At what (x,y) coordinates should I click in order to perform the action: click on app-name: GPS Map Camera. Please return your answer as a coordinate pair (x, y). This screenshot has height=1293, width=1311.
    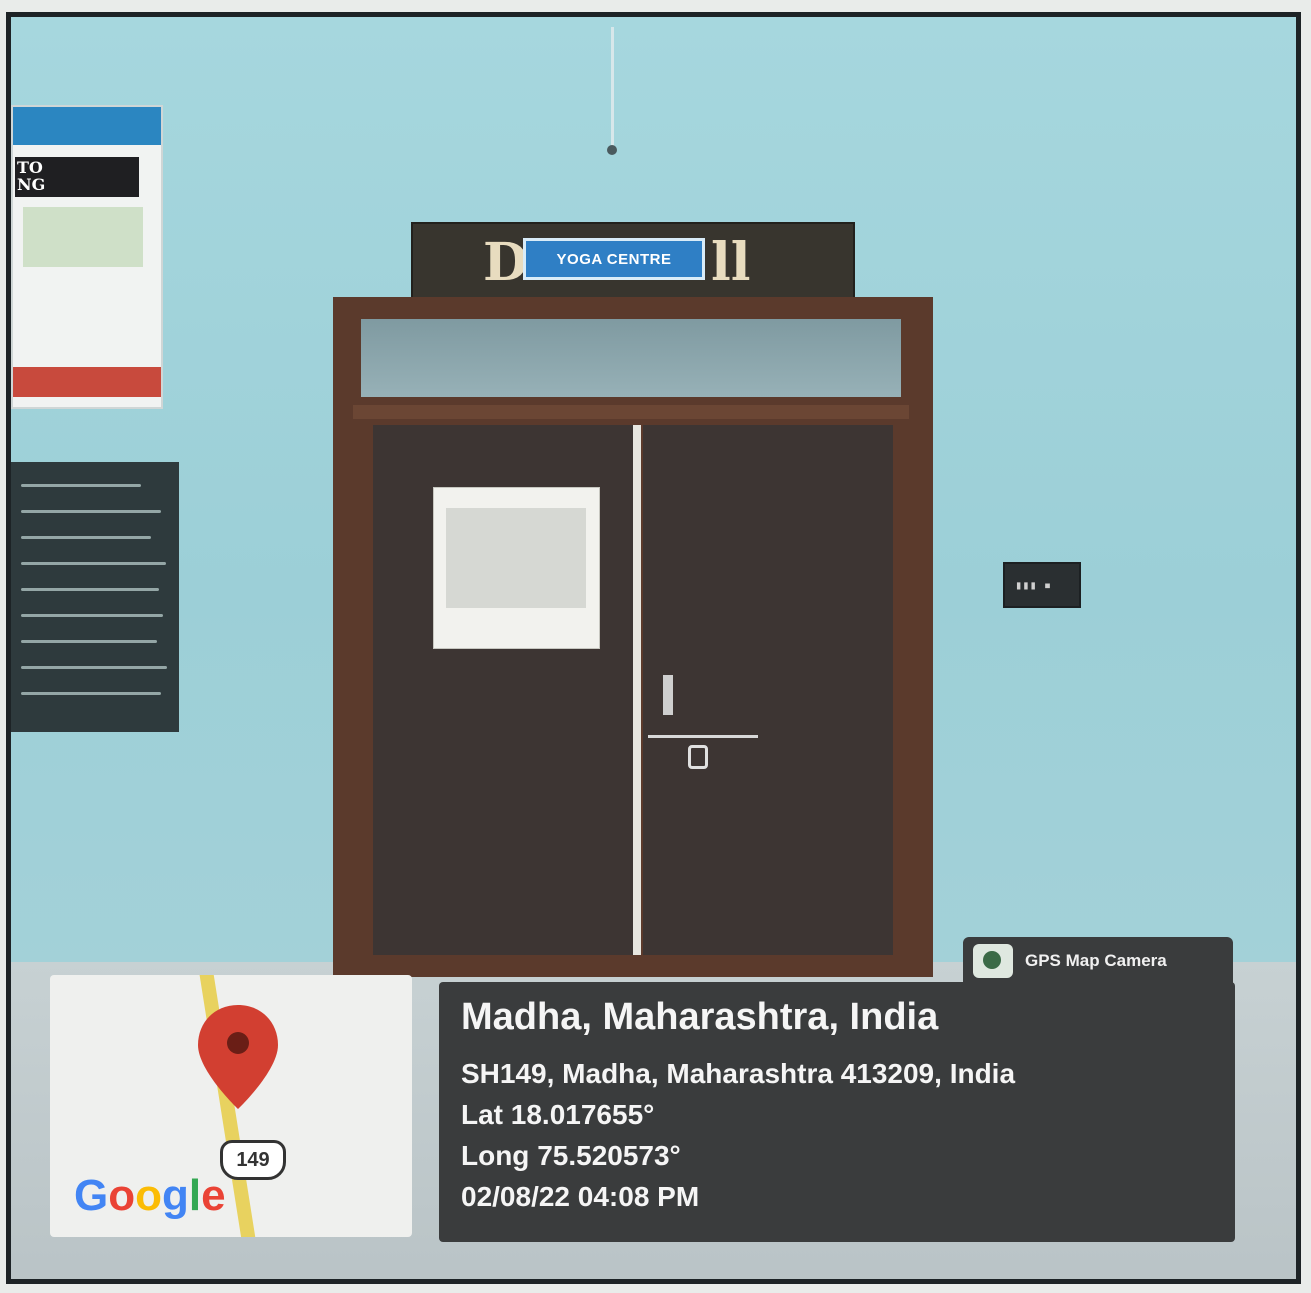
    Looking at the image, I should click on (1096, 960).